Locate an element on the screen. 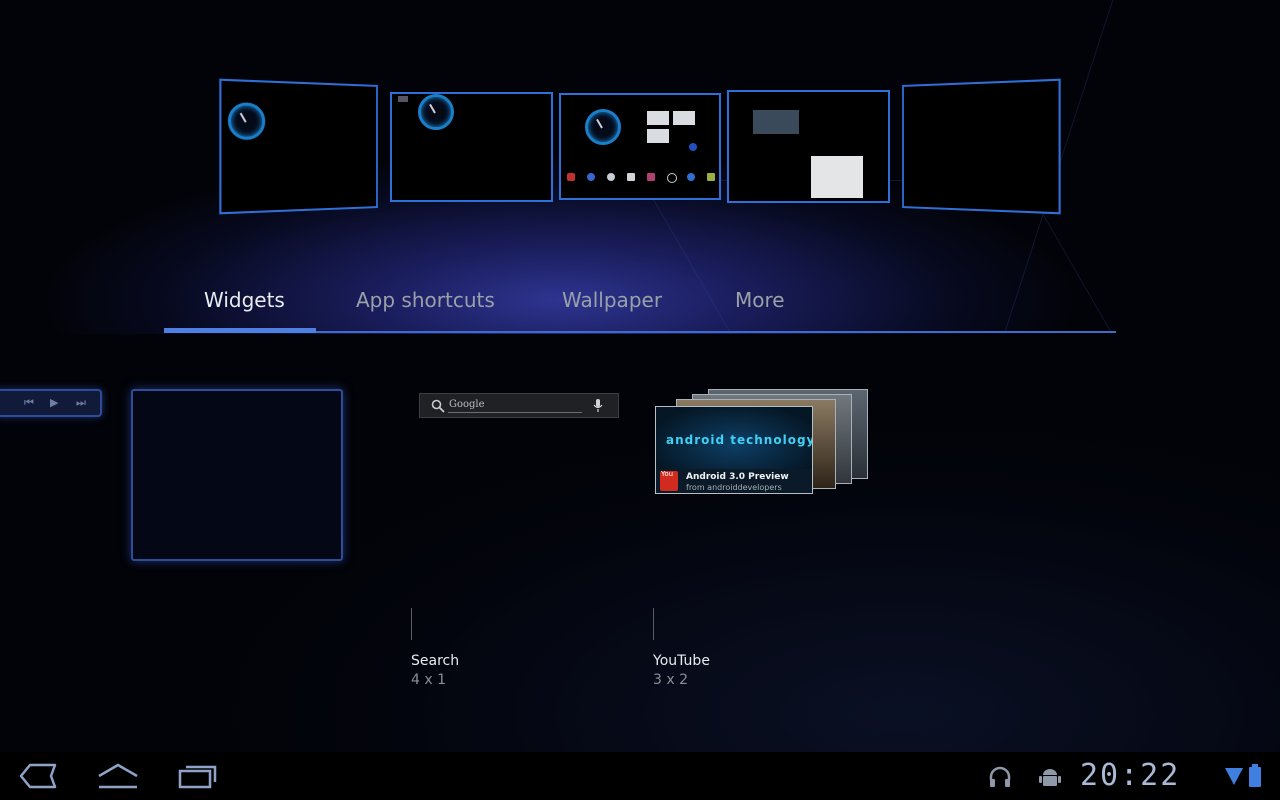 This screenshot has width=1280, height=800. next-icon: ⏭ is located at coordinates (81, 402).